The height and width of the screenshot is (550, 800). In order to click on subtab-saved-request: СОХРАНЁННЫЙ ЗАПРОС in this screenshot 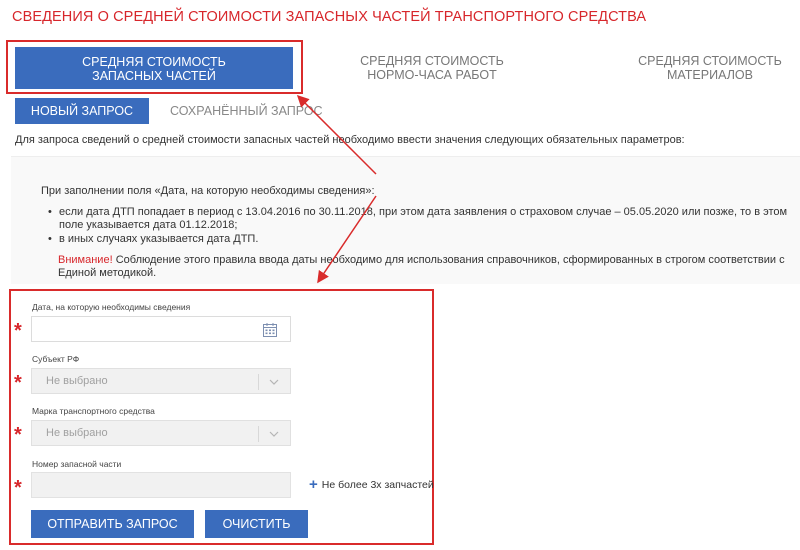, I will do `click(246, 111)`.